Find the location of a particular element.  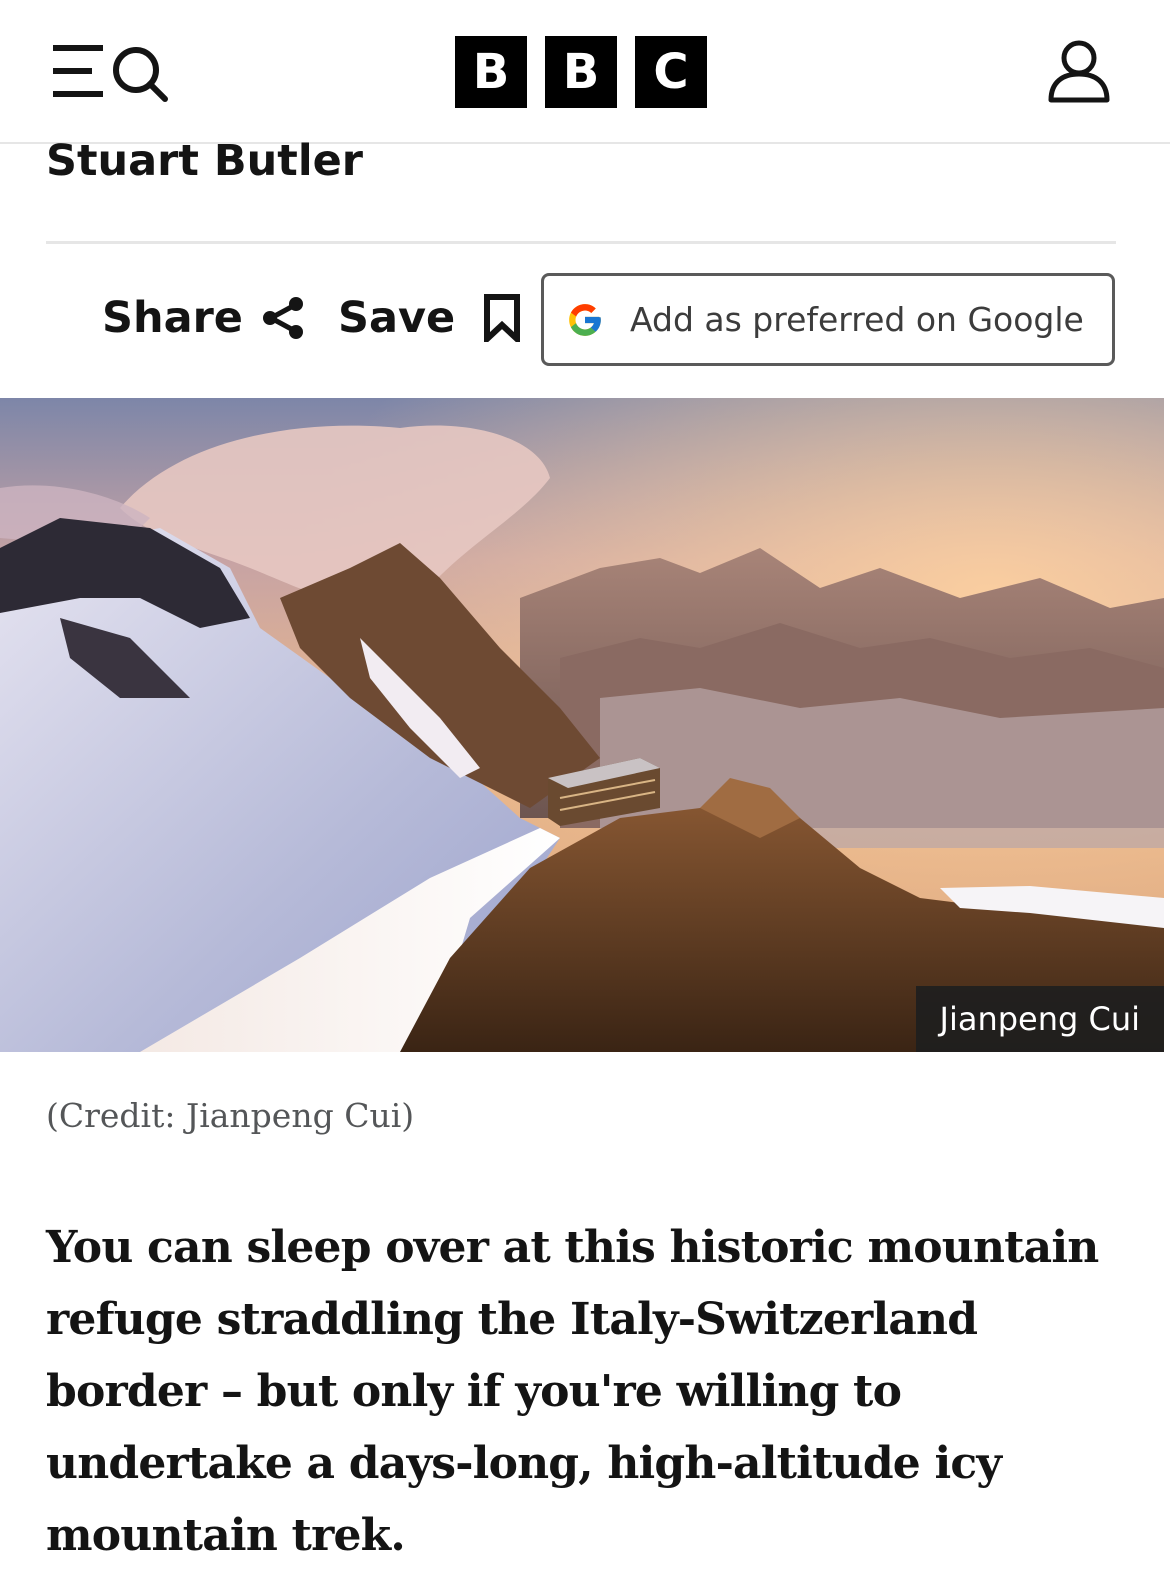

add-preferred-google-button: Add as preferred on Google is located at coordinates (828, 319).